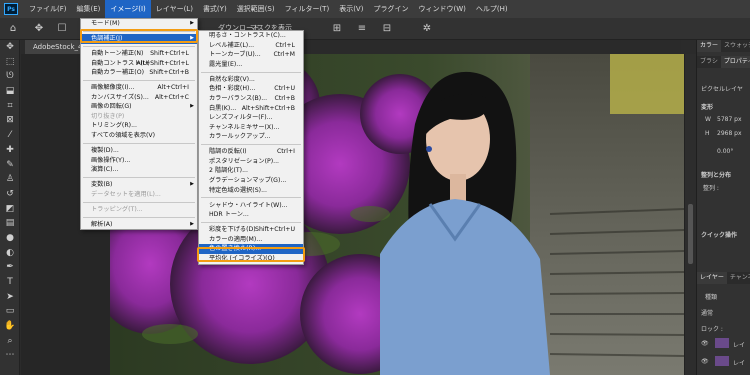 Image resolution: width=750 pixels, height=375 pixels. What do you see at coordinates (707, 312) in the screenshot?
I see `blend-mode-select: 通常` at bounding box center [707, 312].